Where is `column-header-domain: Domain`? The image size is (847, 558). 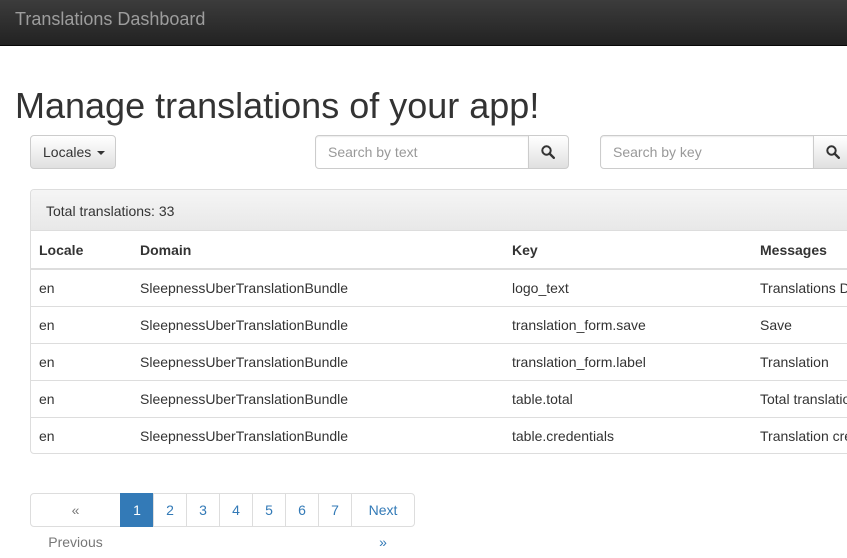
column-header-domain: Domain is located at coordinates (318, 250).